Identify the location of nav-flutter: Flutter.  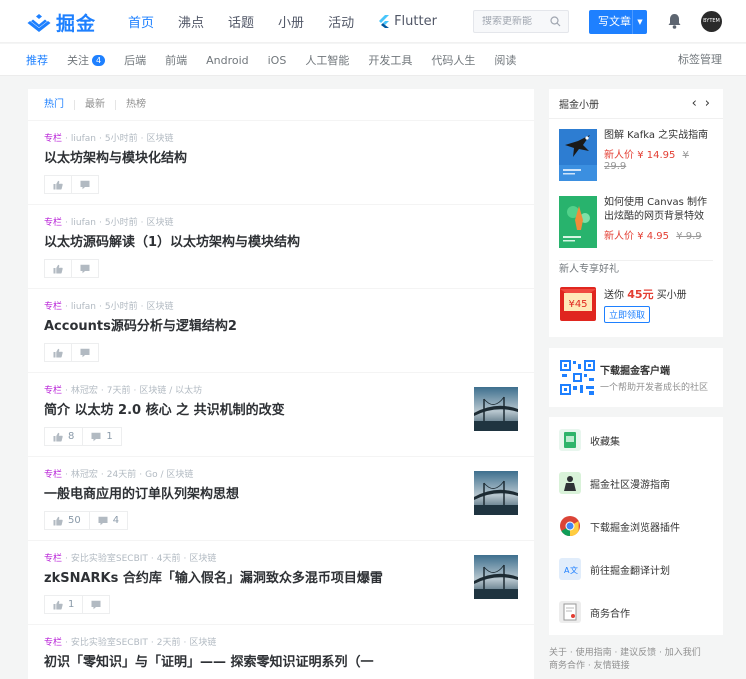
(407, 21).